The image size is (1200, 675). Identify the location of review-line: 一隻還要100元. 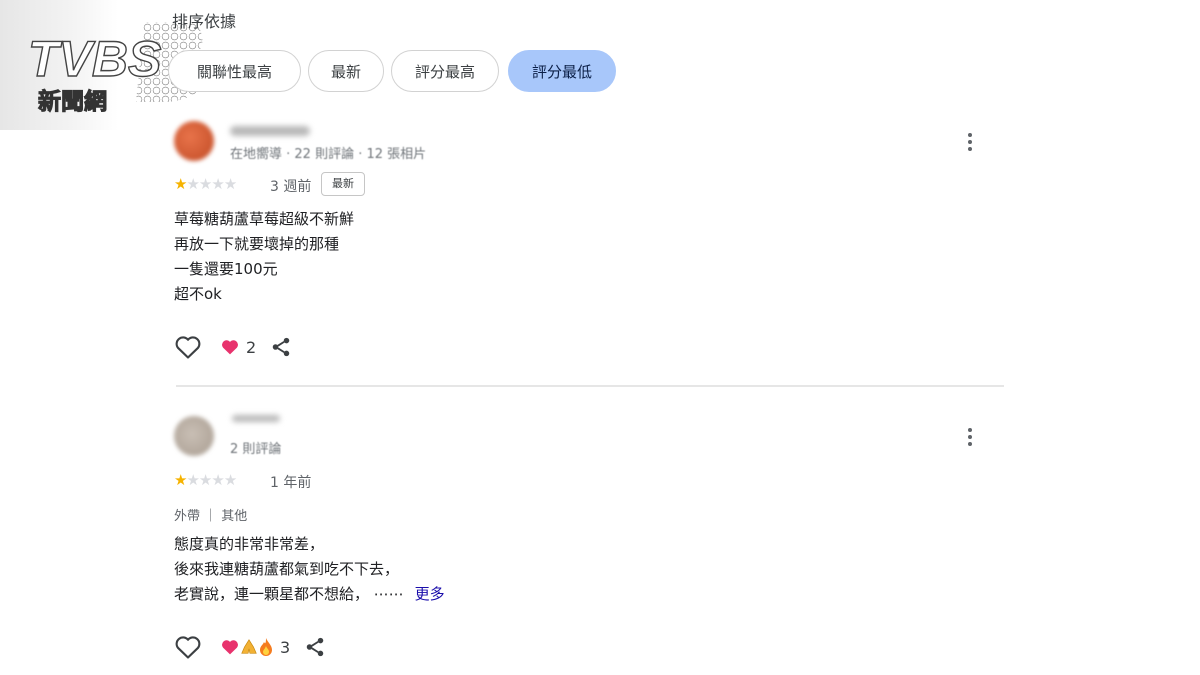
(226, 269).